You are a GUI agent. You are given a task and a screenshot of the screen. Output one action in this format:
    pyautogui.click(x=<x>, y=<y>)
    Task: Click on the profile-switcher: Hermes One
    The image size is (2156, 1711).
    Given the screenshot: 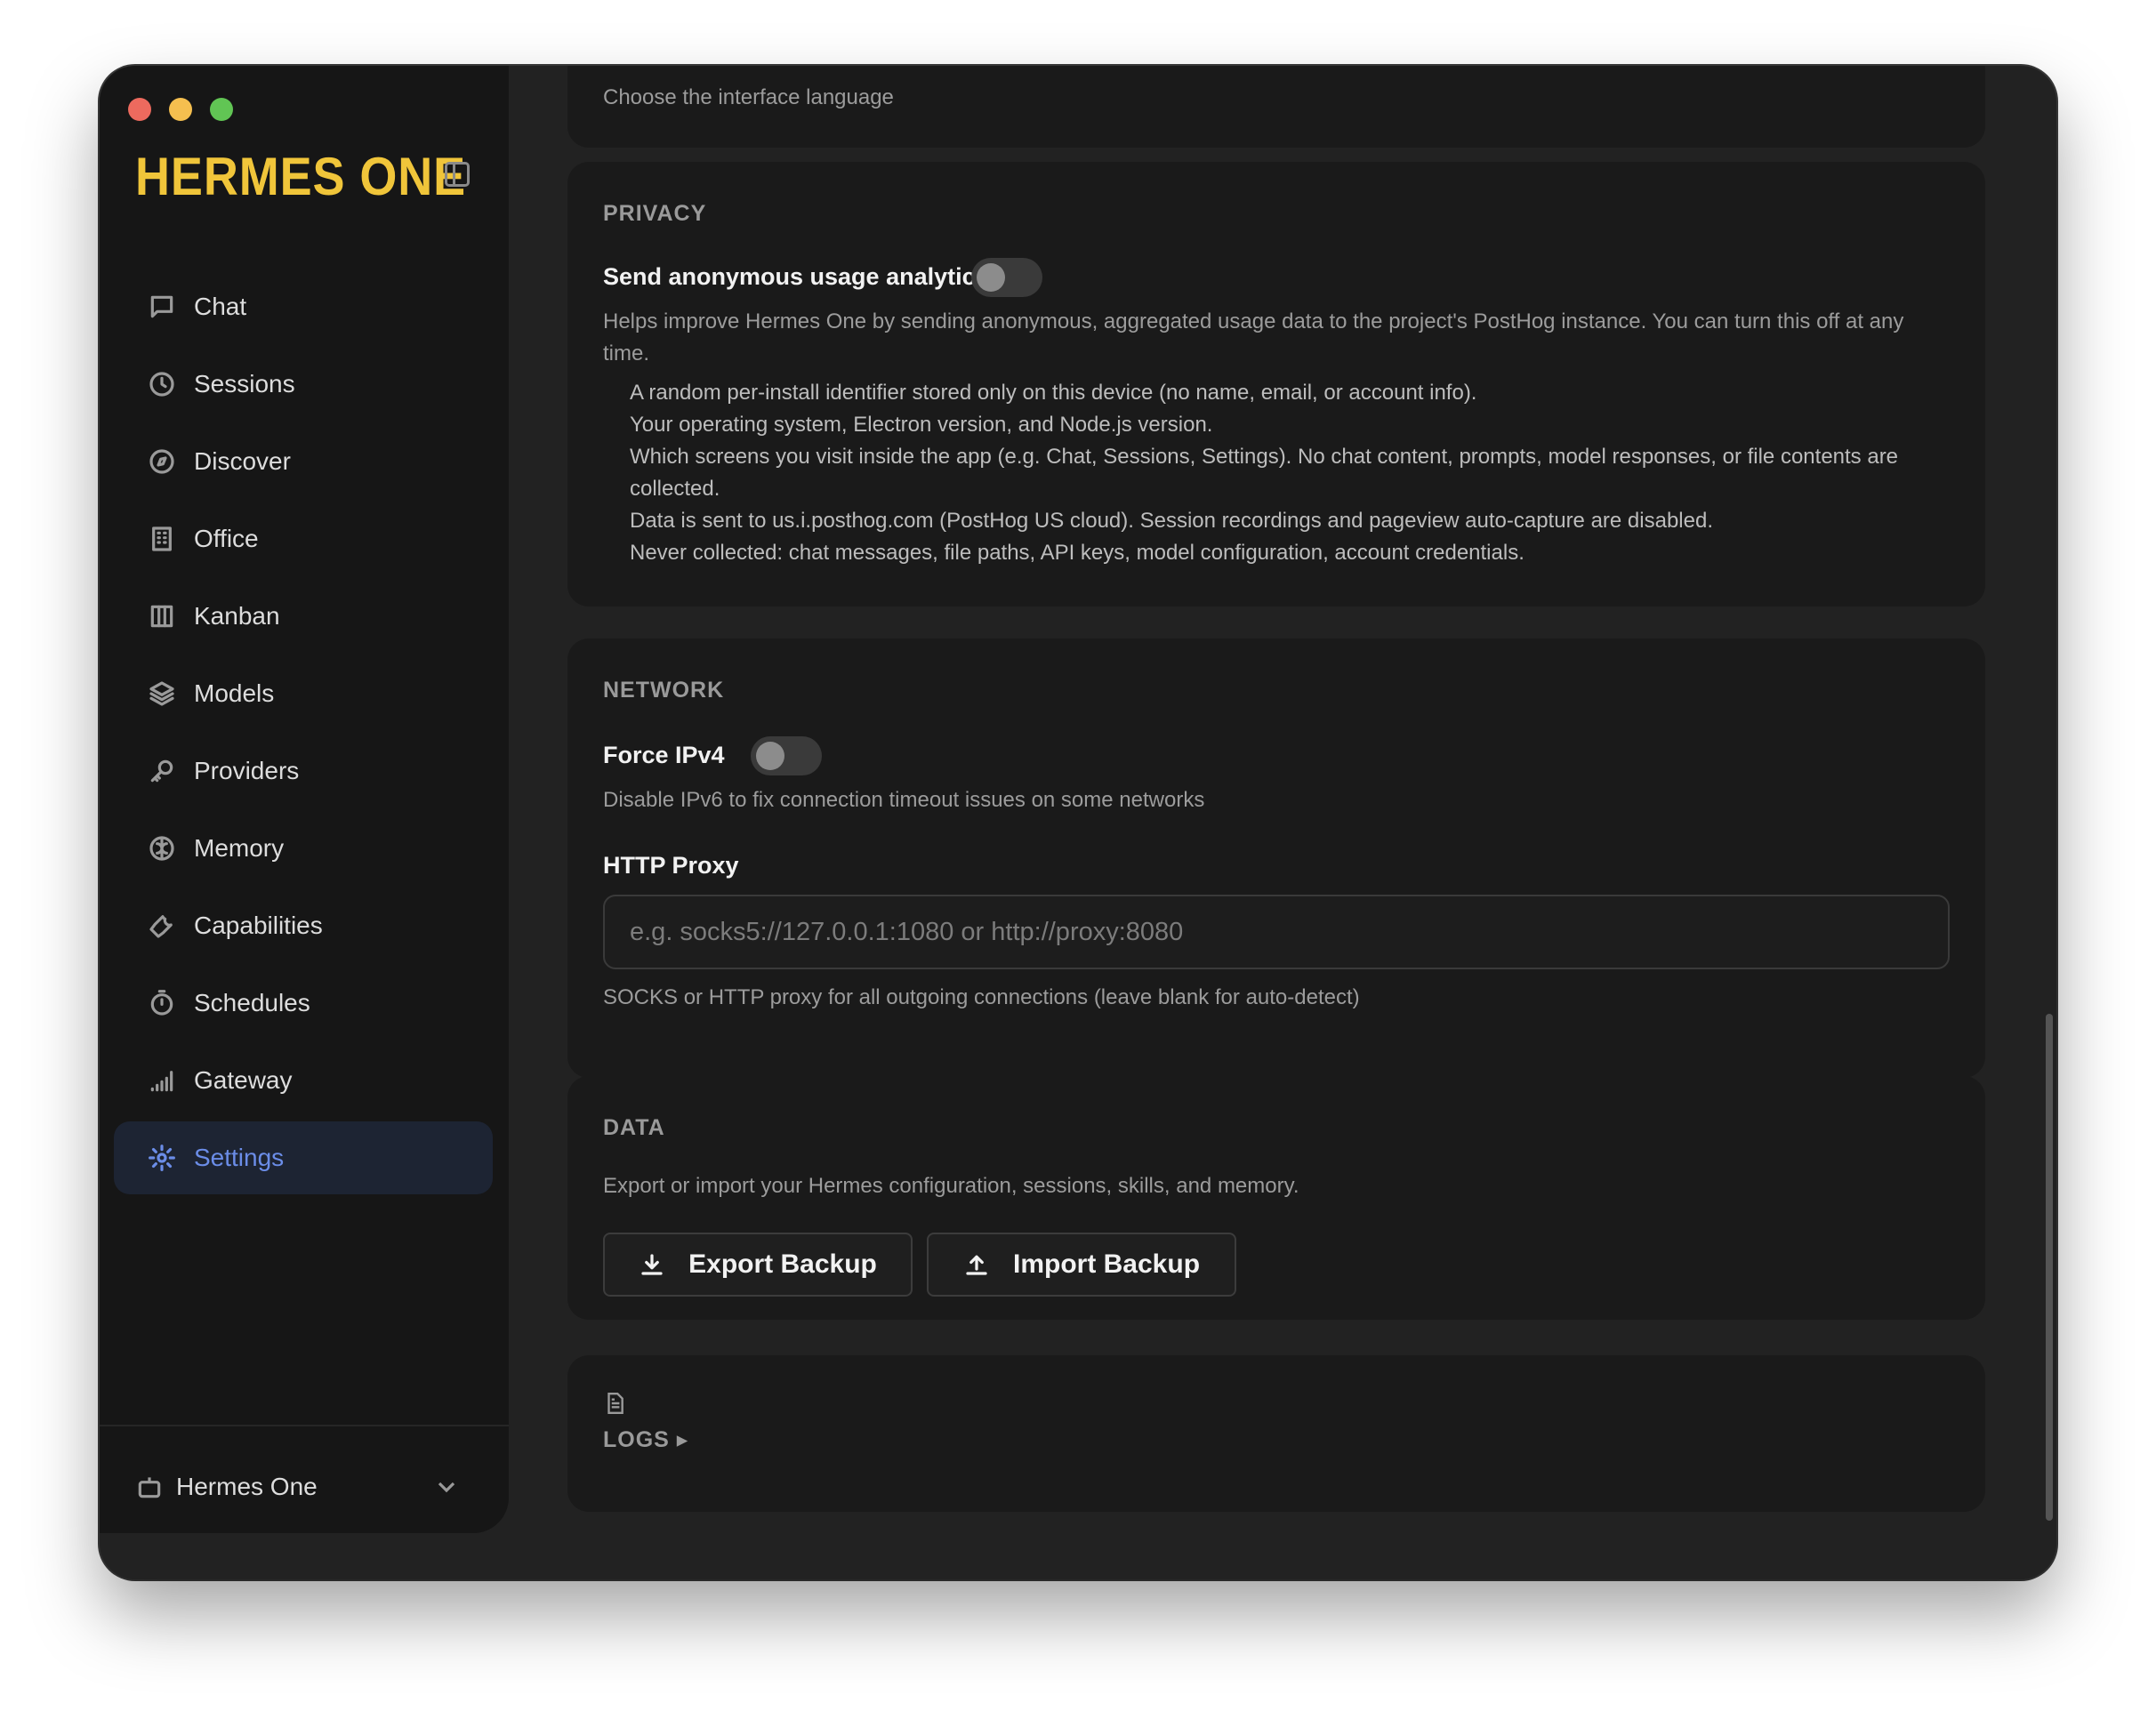 What is the action you would take?
    pyautogui.click(x=304, y=1487)
    